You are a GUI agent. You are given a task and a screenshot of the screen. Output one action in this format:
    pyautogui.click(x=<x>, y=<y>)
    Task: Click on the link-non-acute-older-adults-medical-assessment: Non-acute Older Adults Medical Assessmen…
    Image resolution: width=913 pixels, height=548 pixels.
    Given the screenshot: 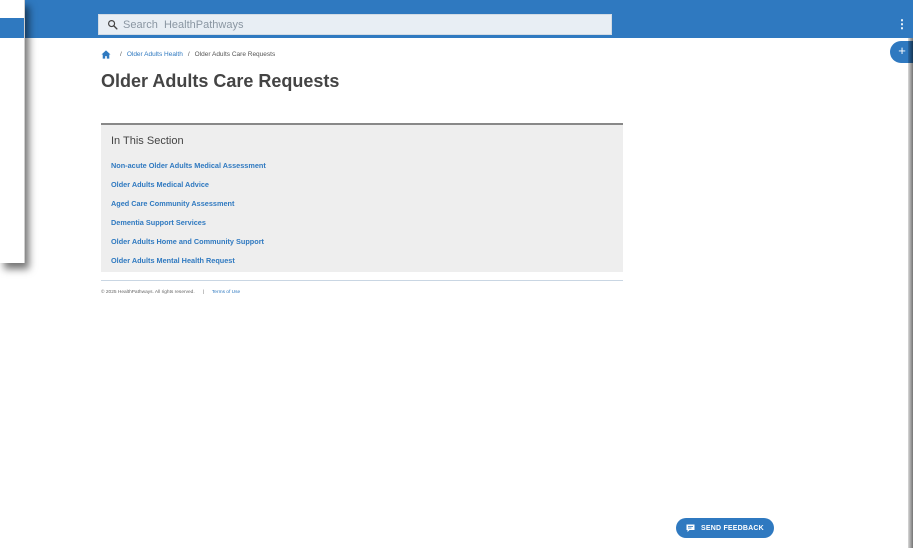 What is the action you would take?
    pyautogui.click(x=188, y=165)
    